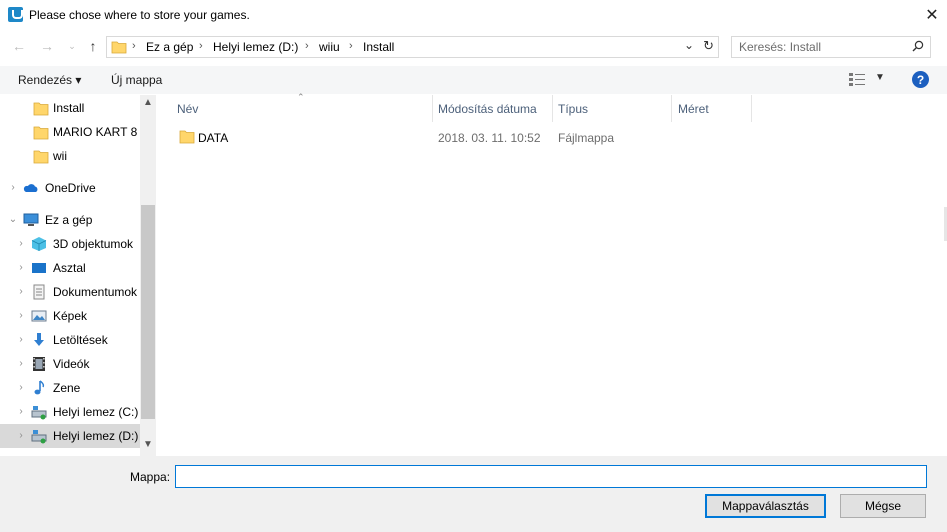 This screenshot has height=532, width=947. What do you see at coordinates (492, 108) in the screenshot?
I see `column-header-modified: Módosítás dátuma` at bounding box center [492, 108].